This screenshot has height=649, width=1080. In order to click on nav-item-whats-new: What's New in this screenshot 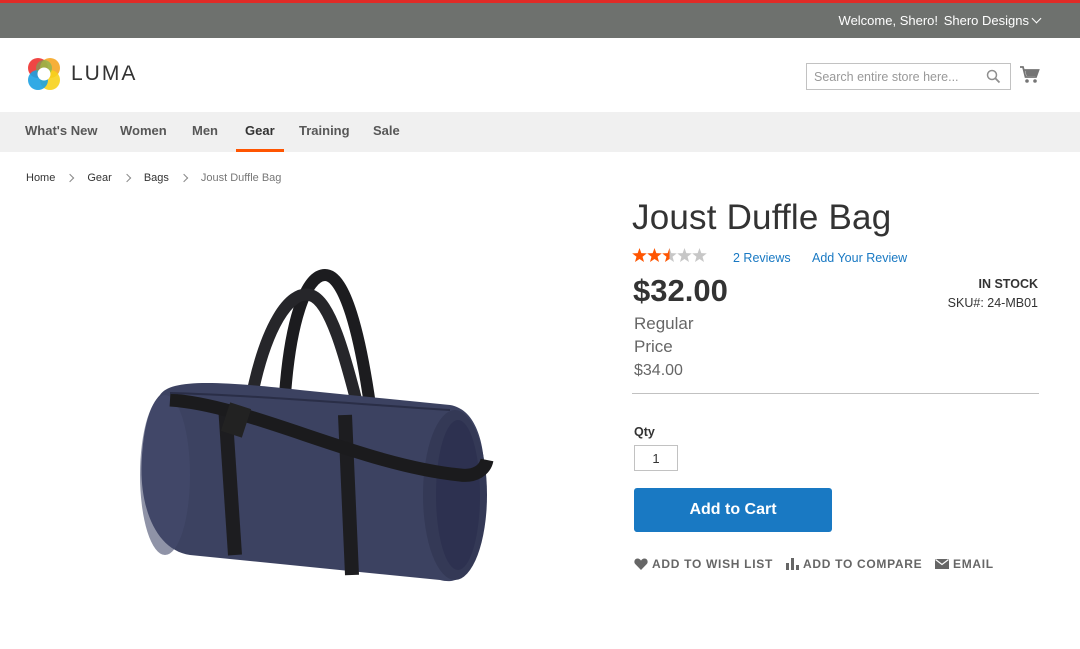, I will do `click(61, 132)`.